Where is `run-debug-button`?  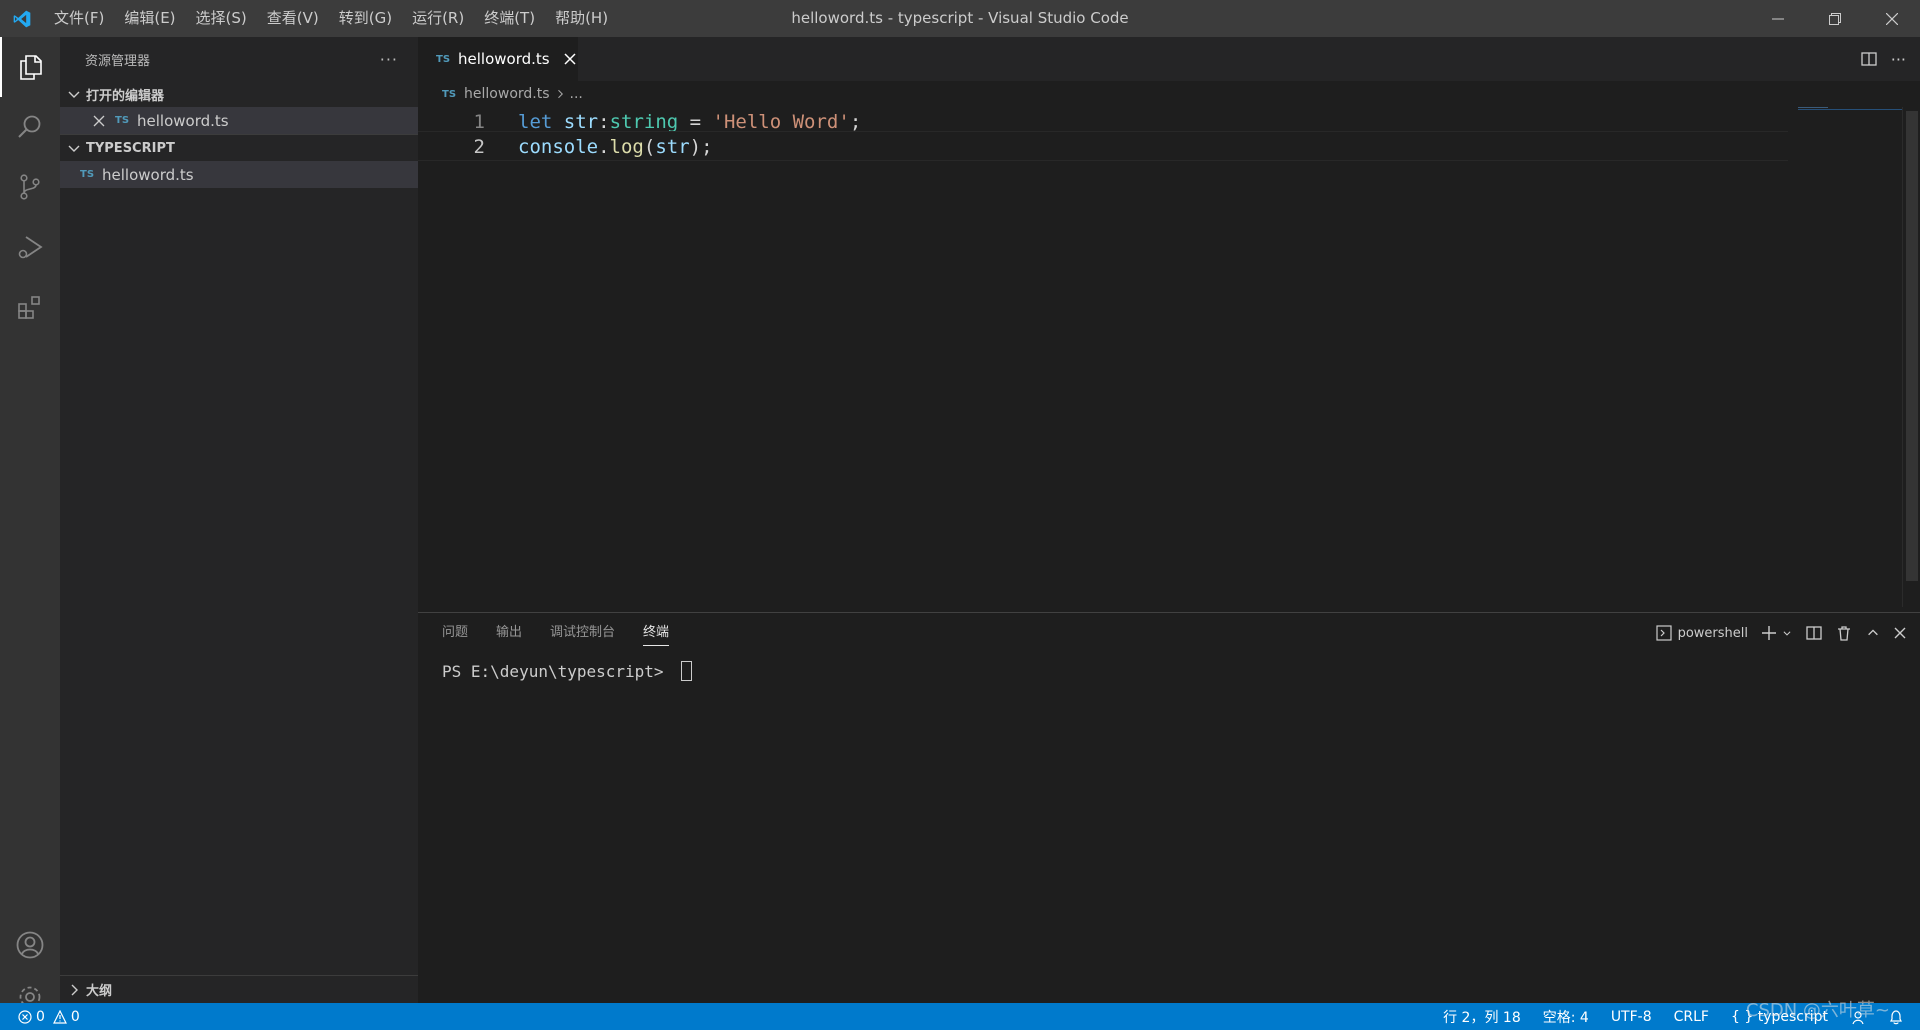 run-debug-button is located at coordinates (30, 247).